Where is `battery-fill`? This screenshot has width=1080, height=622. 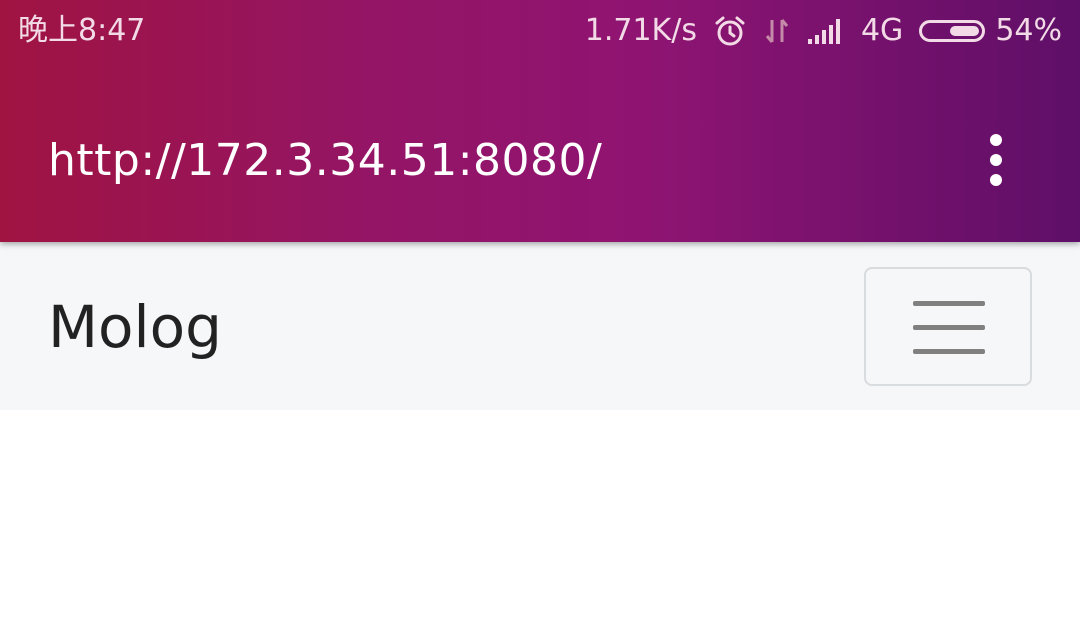
battery-fill is located at coordinates (965, 31).